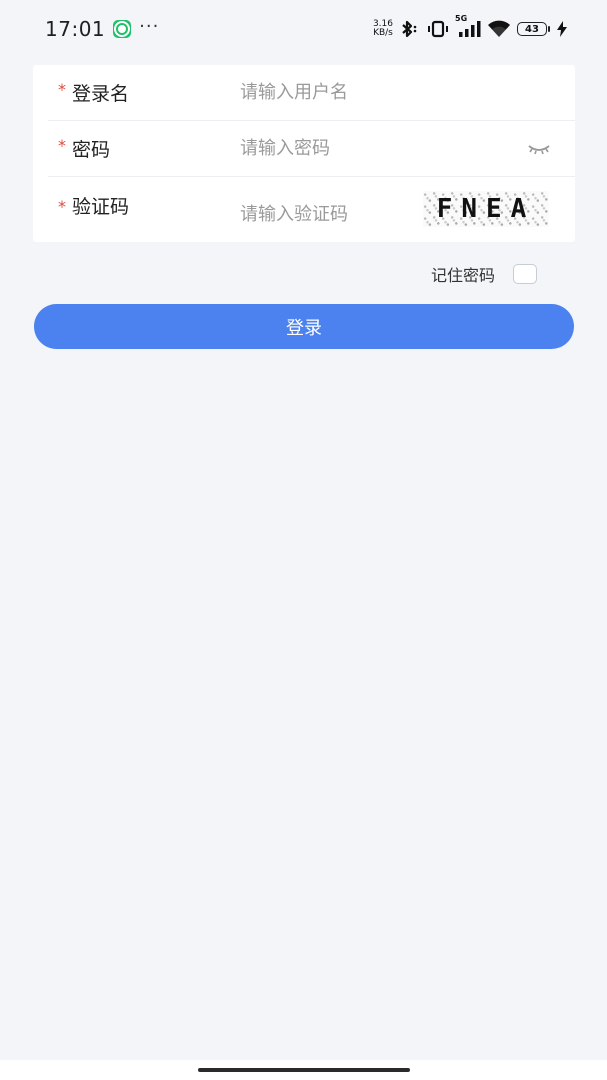 The height and width of the screenshot is (1080, 607). I want to click on status-time: 17:01, so click(75, 29).